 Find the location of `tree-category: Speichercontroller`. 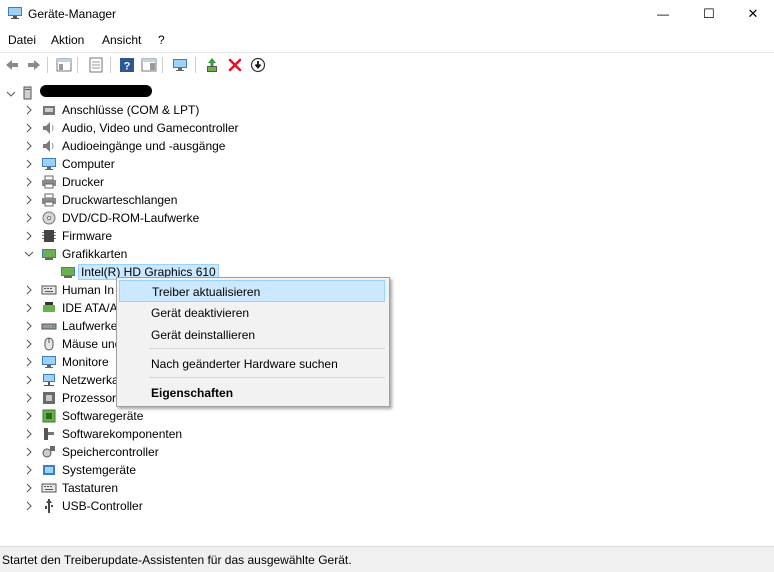

tree-category: Speichercontroller is located at coordinates (387, 452).